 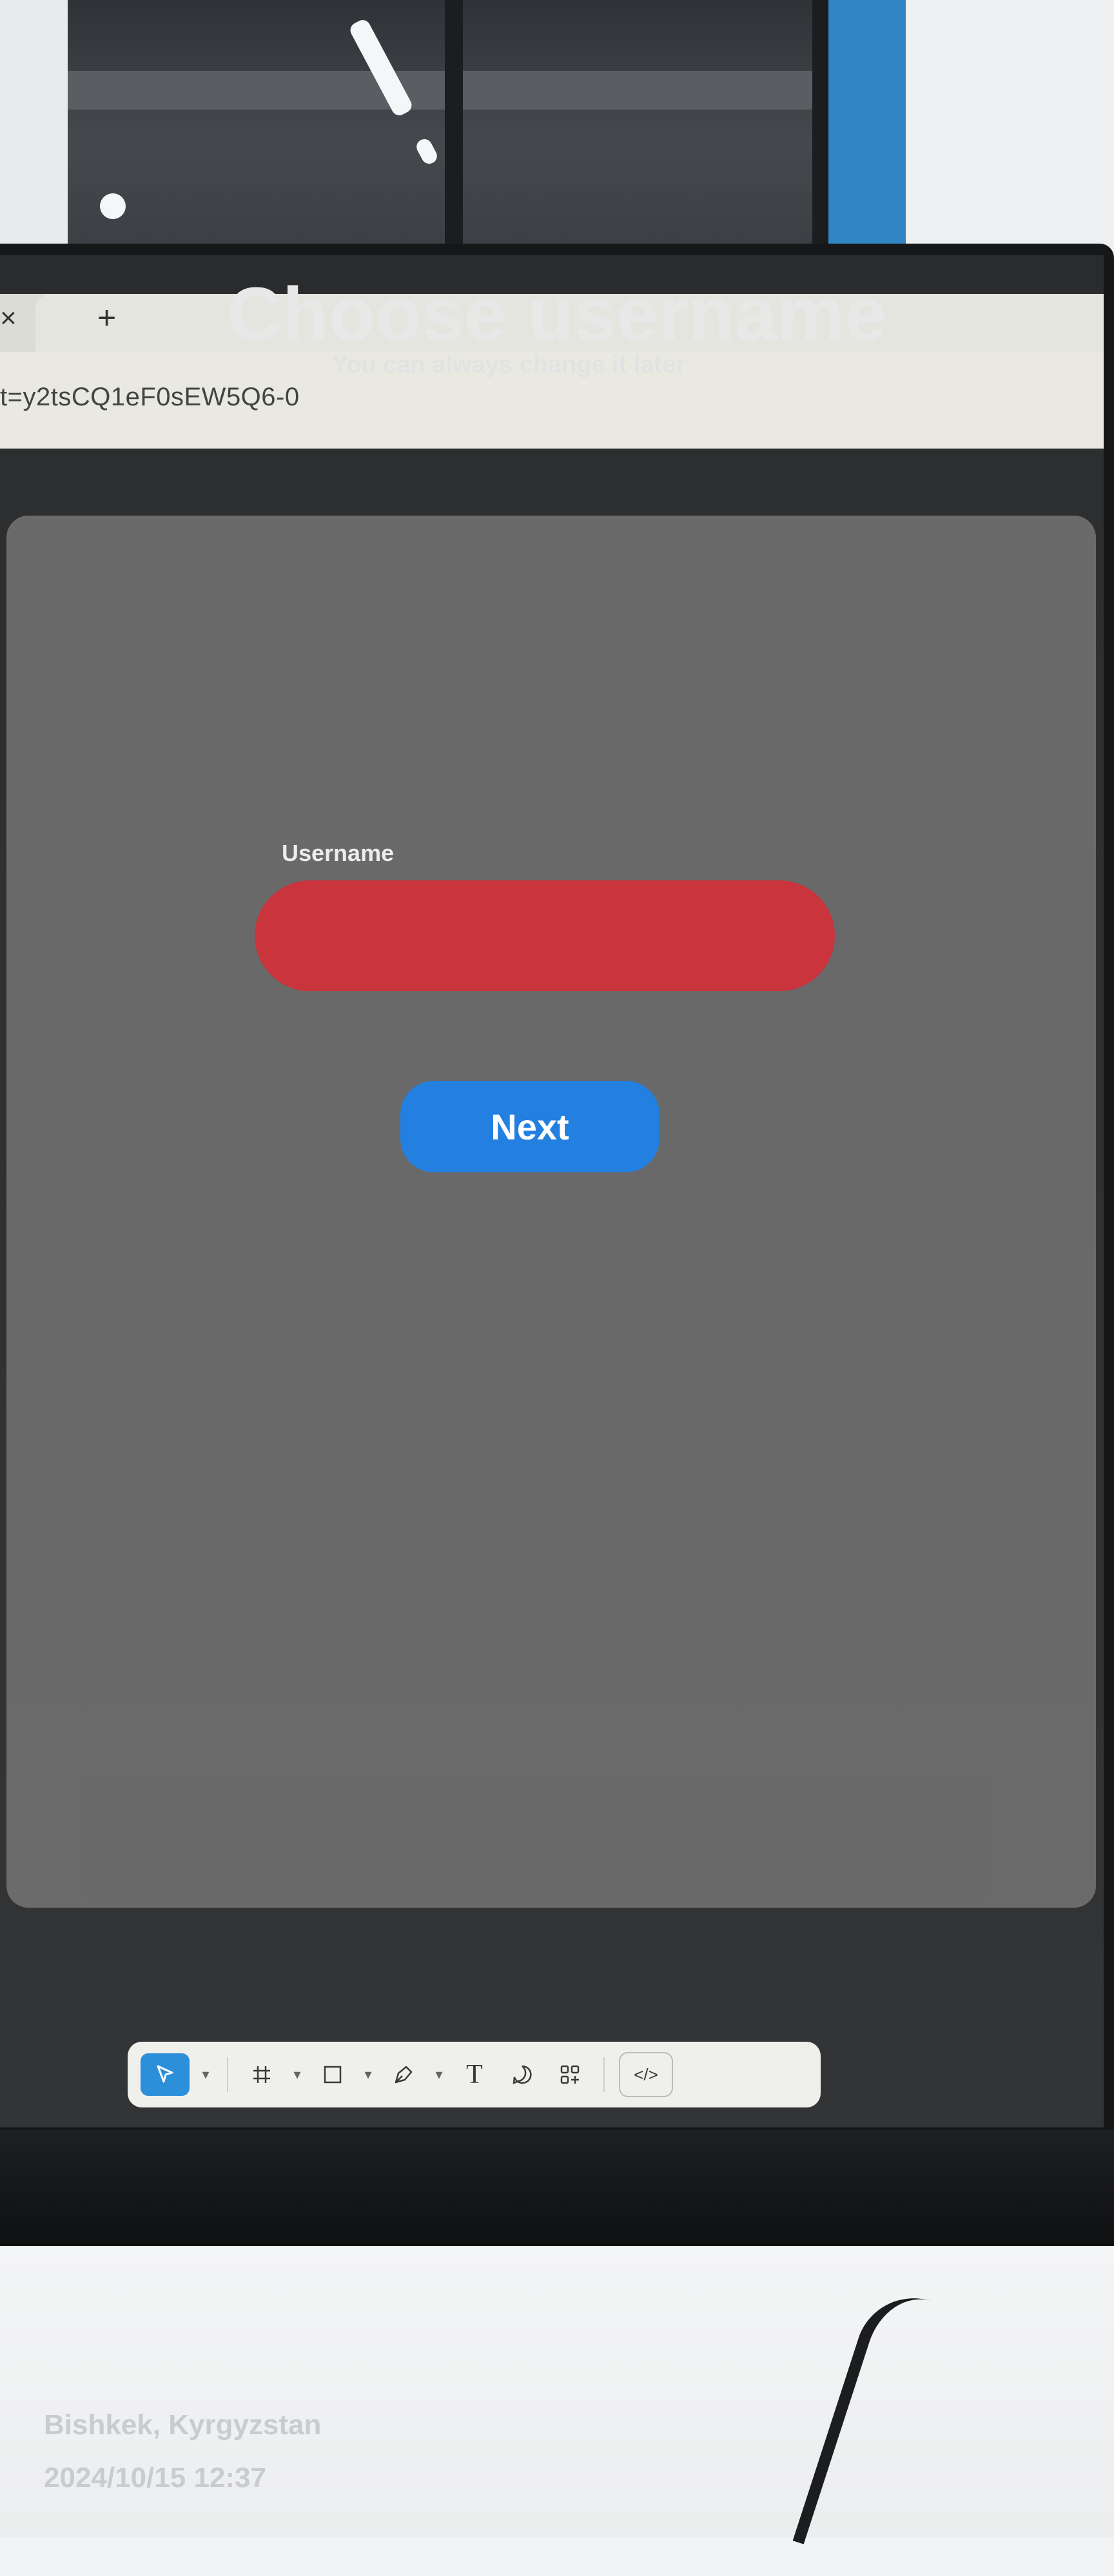 I want to click on blue-pillar, so click(x=867, y=129).